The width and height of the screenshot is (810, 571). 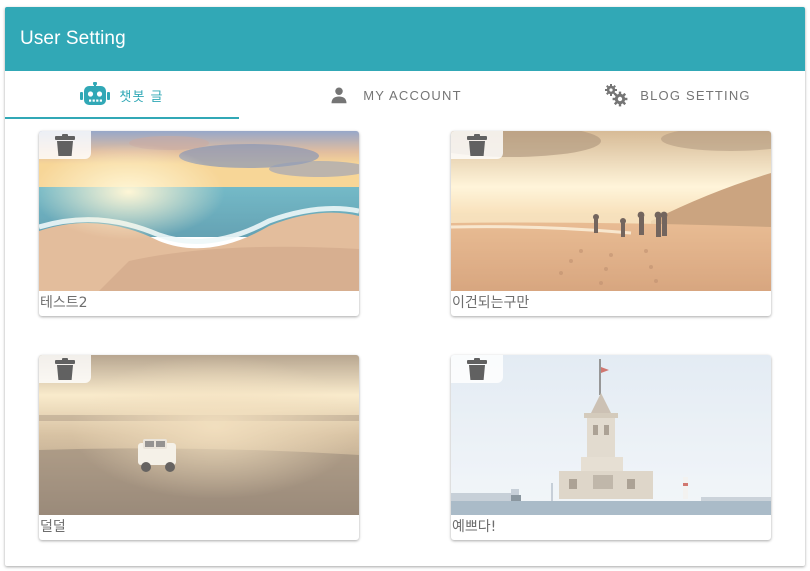 I want to click on tab-label: 챗봇 글, so click(x=141, y=96).